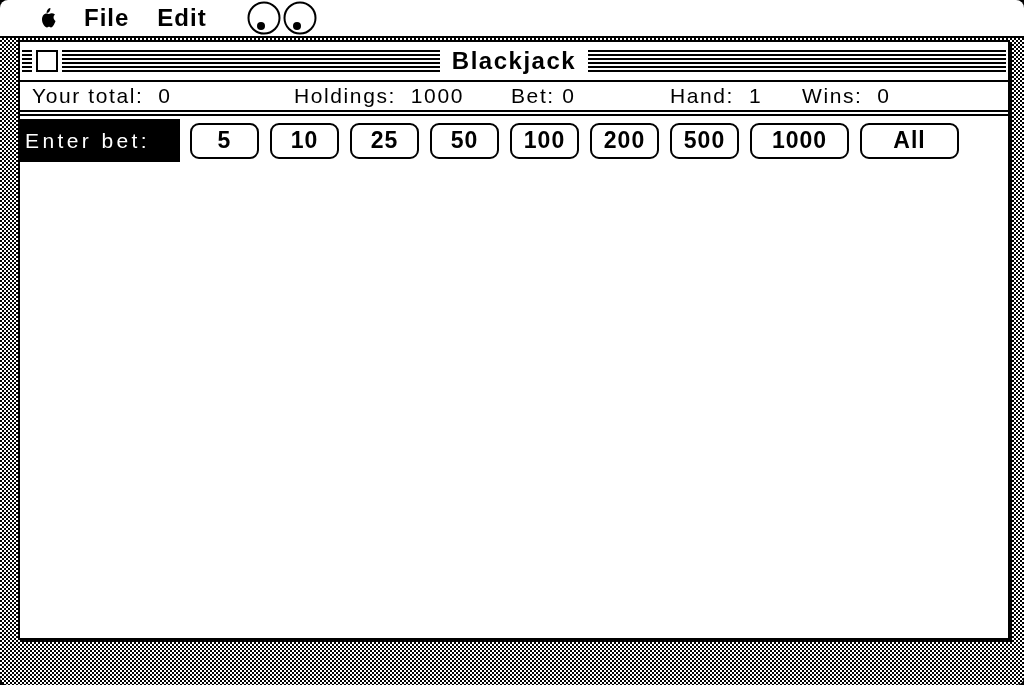  What do you see at coordinates (847, 96) in the screenshot?
I see `status-text: Wins: 0` at bounding box center [847, 96].